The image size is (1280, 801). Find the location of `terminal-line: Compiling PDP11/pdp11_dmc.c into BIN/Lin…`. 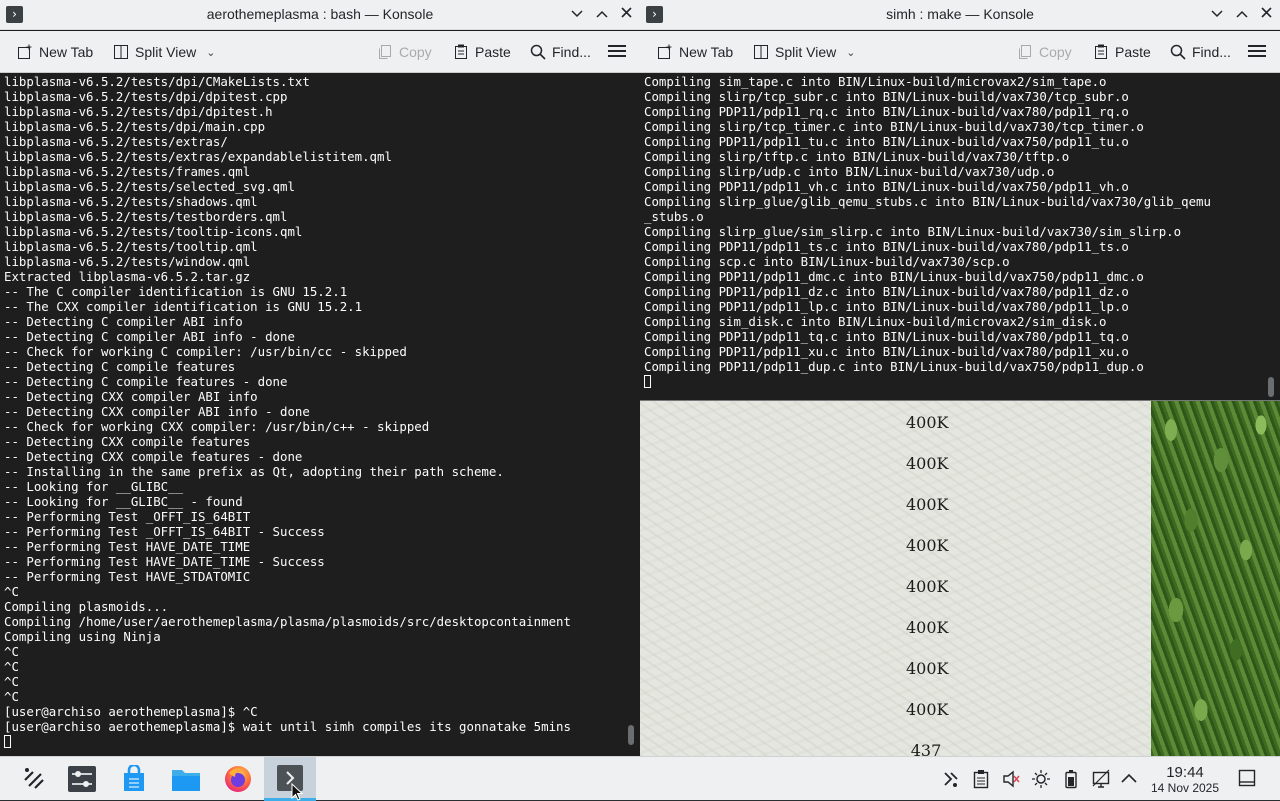

terminal-line: Compiling PDP11/pdp11_dmc.c into BIN/Lin… is located at coordinates (894, 276).